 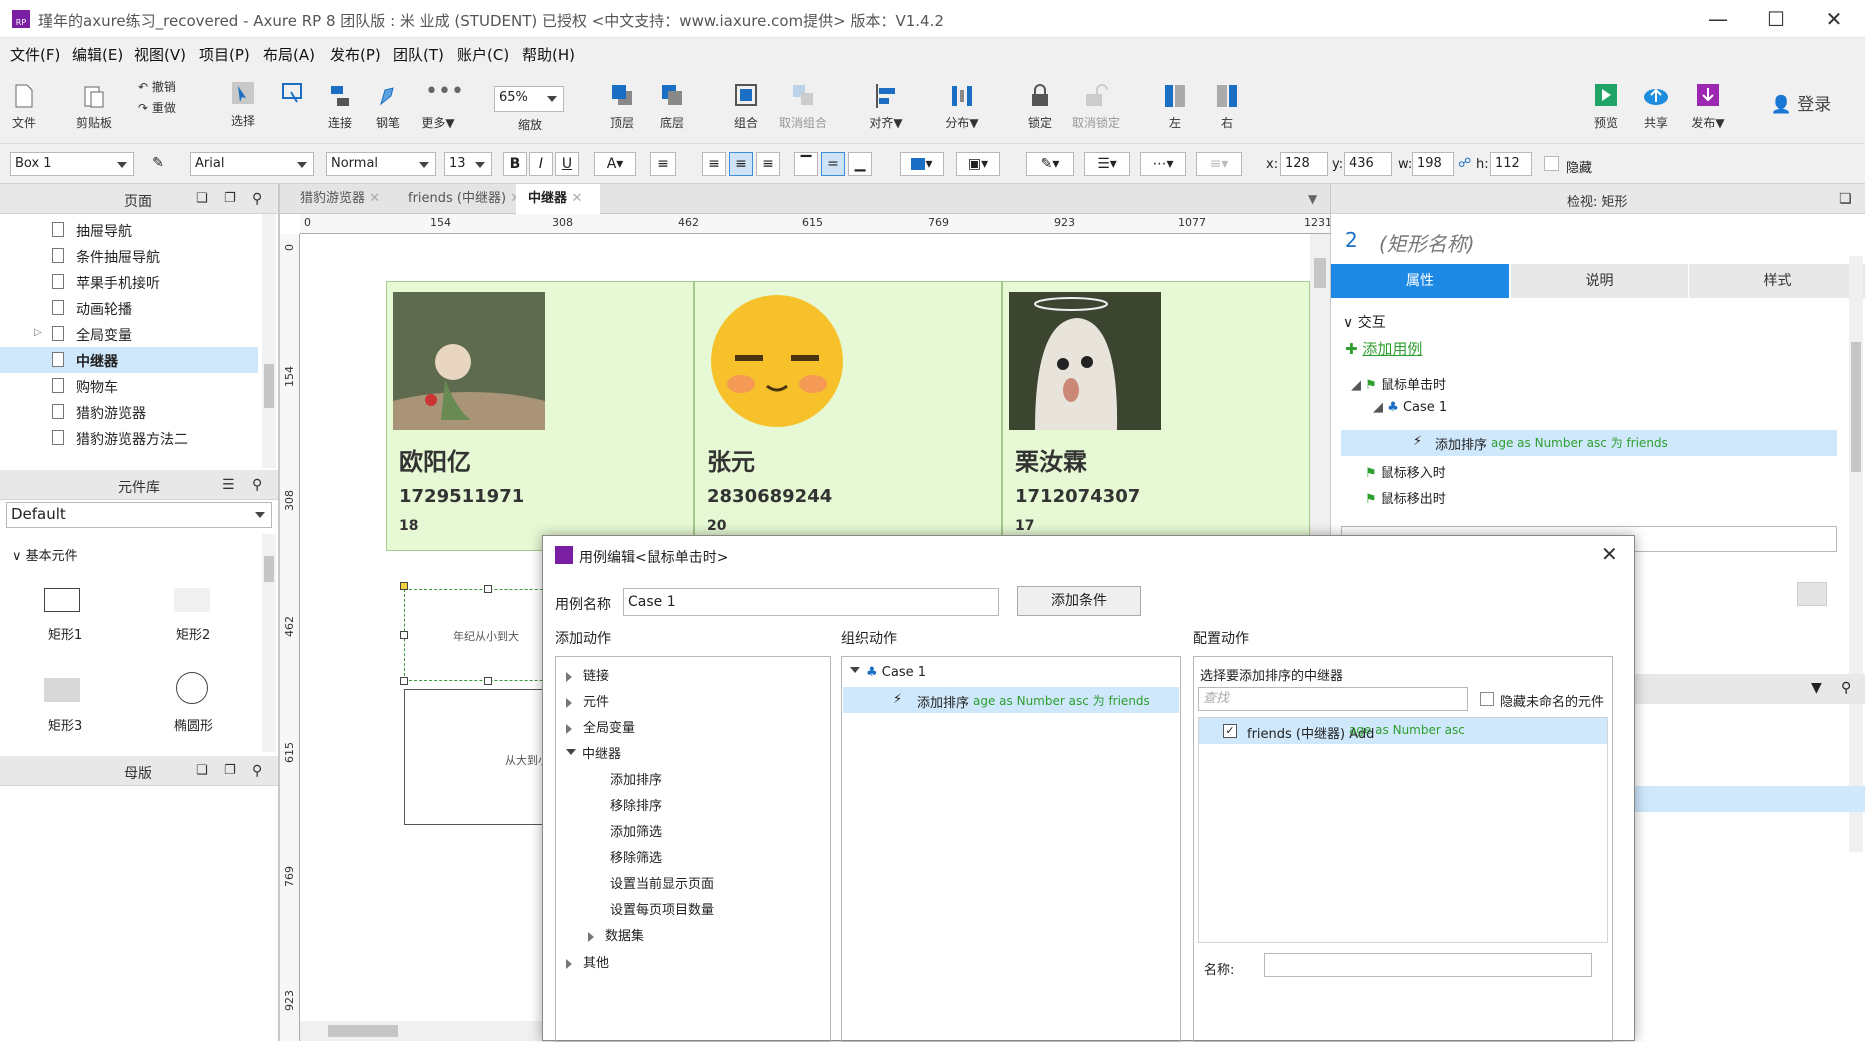 I want to click on menu-view: 视图(V), so click(x=160, y=54).